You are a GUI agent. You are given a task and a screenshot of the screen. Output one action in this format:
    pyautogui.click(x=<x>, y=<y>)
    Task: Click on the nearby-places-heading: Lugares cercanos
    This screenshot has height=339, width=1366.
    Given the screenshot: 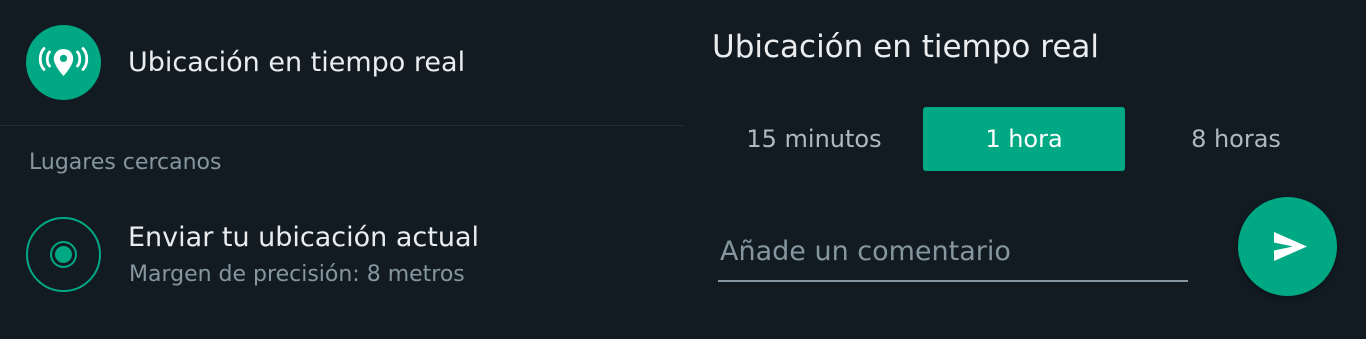 What is the action you would take?
    pyautogui.click(x=125, y=162)
    